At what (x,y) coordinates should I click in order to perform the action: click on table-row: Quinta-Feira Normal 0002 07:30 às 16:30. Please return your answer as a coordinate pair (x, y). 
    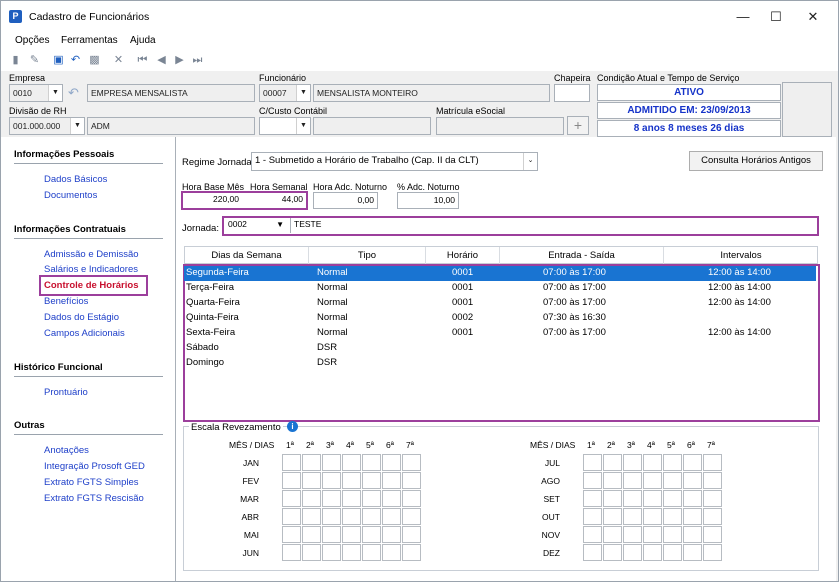
    Looking at the image, I should click on (500, 318).